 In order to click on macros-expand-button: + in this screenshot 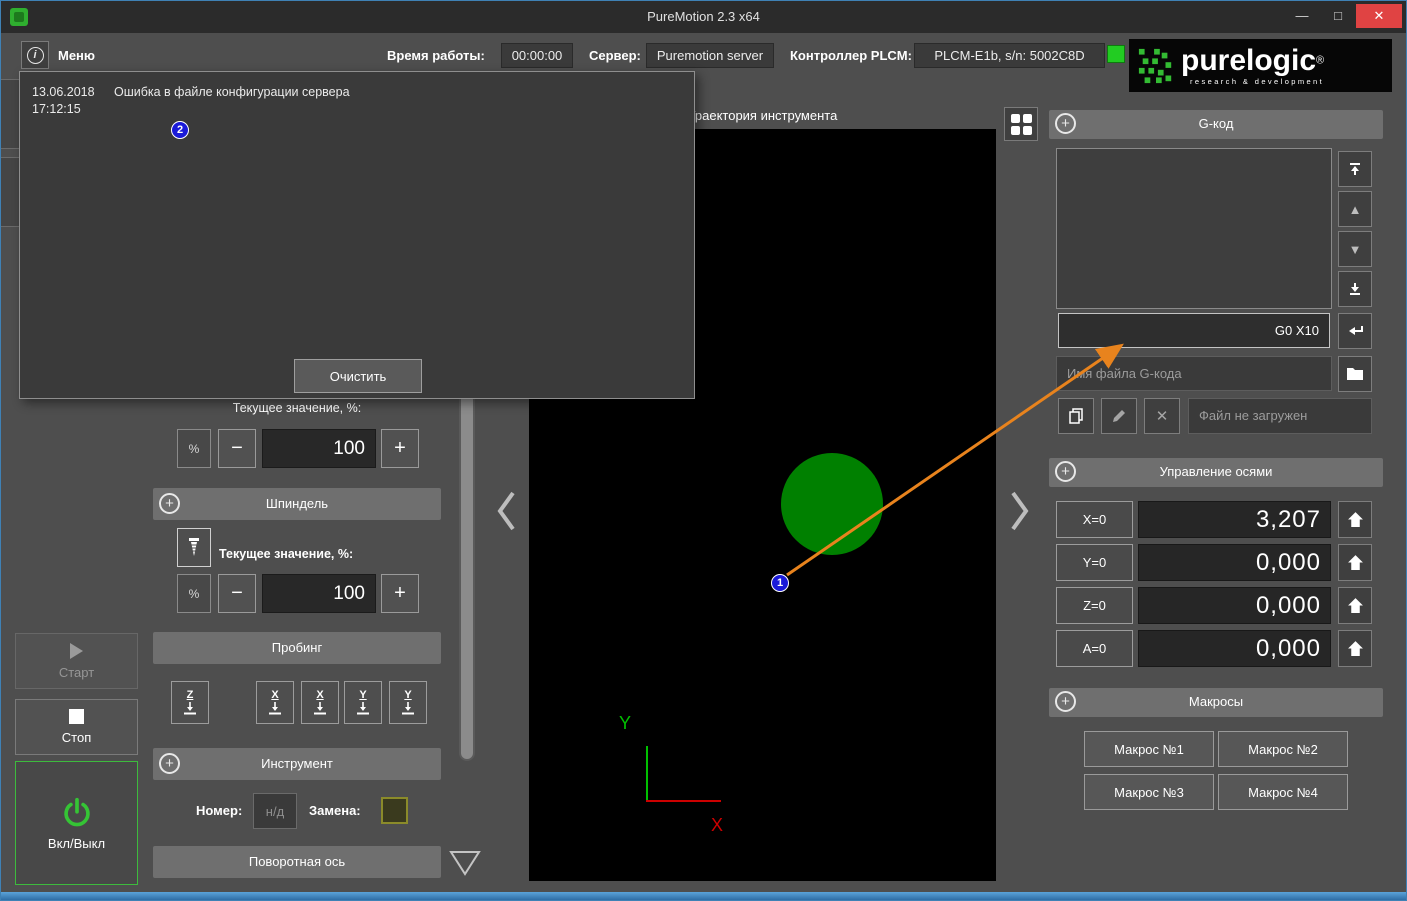, I will do `click(1065, 701)`.